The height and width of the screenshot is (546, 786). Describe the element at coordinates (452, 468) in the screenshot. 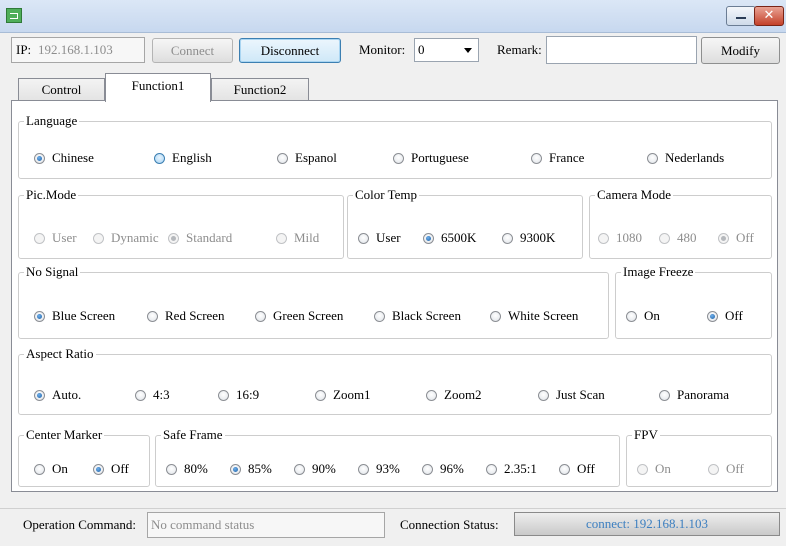

I see `radio-label: 96%` at that location.